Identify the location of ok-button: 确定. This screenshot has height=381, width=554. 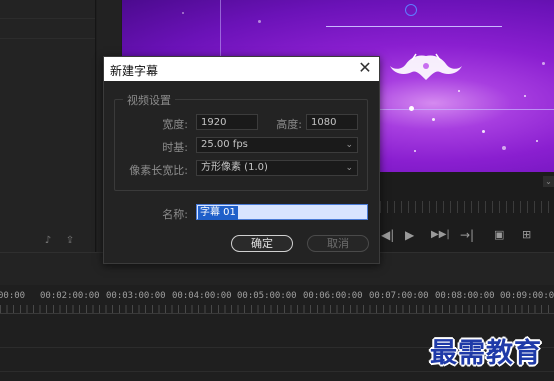
(262, 243).